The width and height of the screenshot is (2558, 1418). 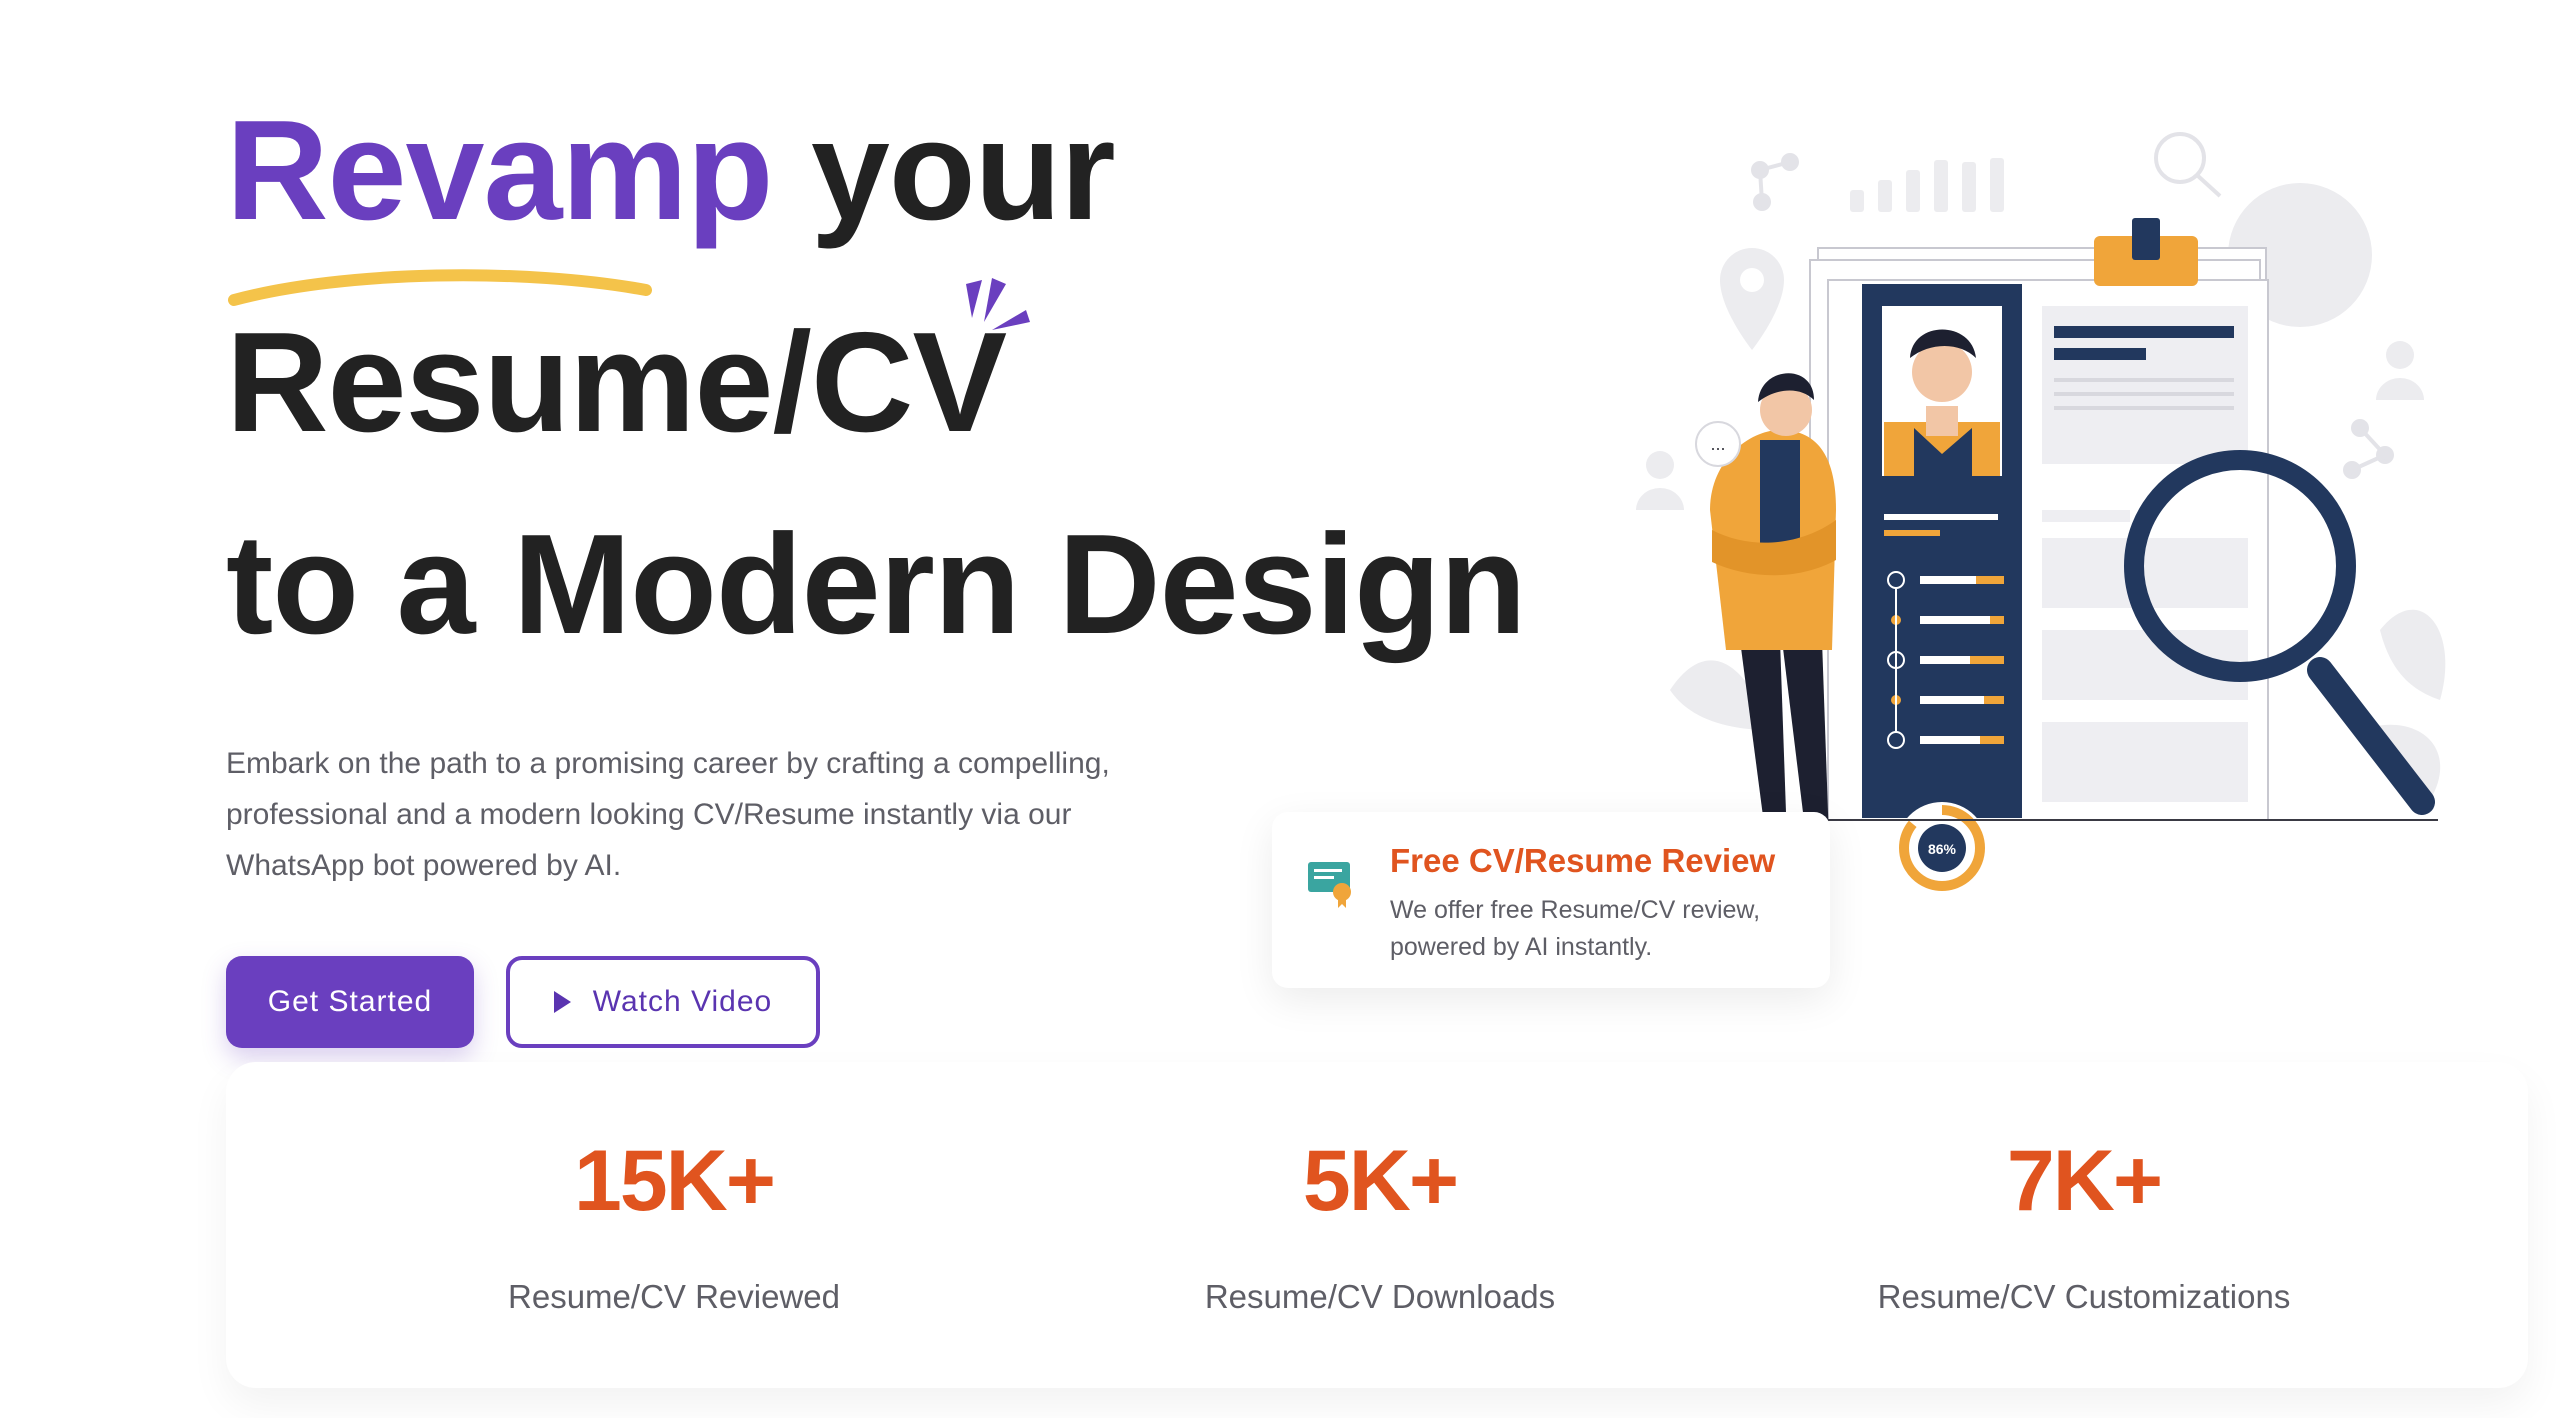 What do you see at coordinates (616, 382) in the screenshot?
I see `headline-line-2: Resume/CV` at bounding box center [616, 382].